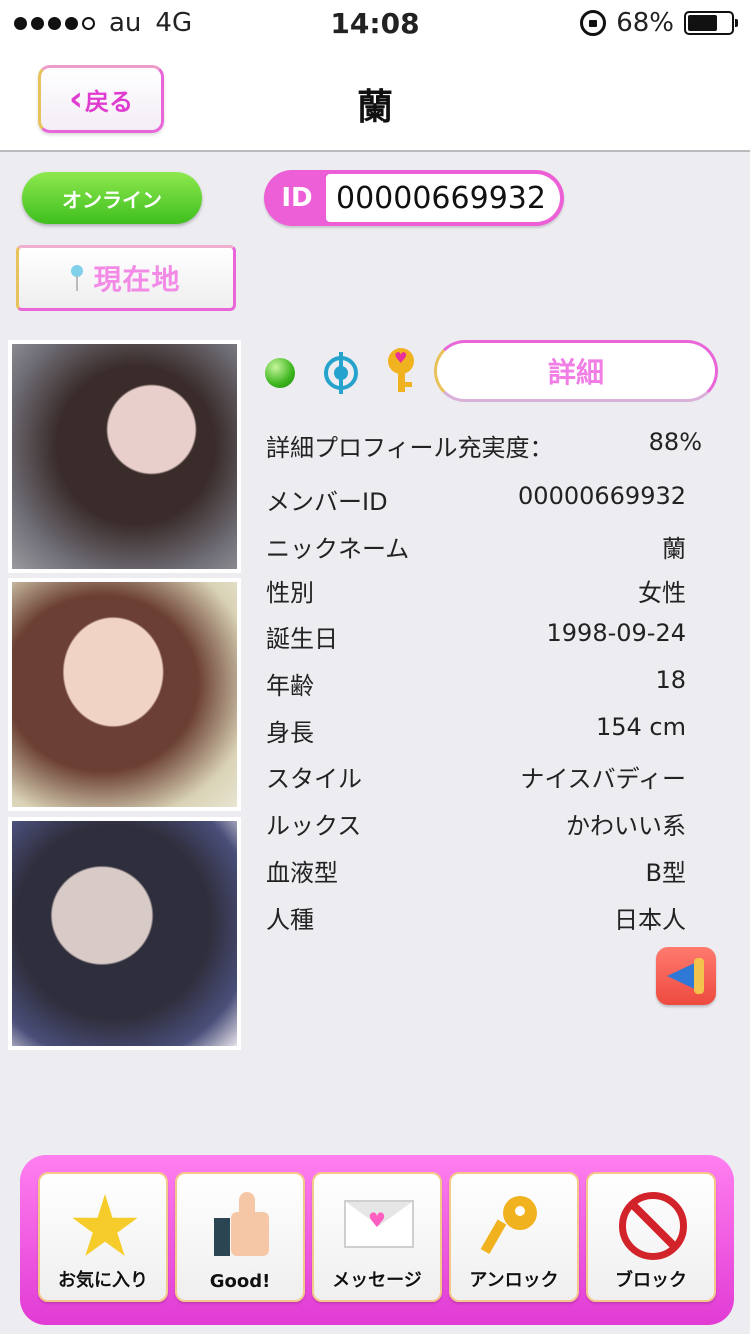 This screenshot has width=750, height=1334. Describe the element at coordinates (290, 733) in the screenshot. I see `row-label: 身長` at that location.